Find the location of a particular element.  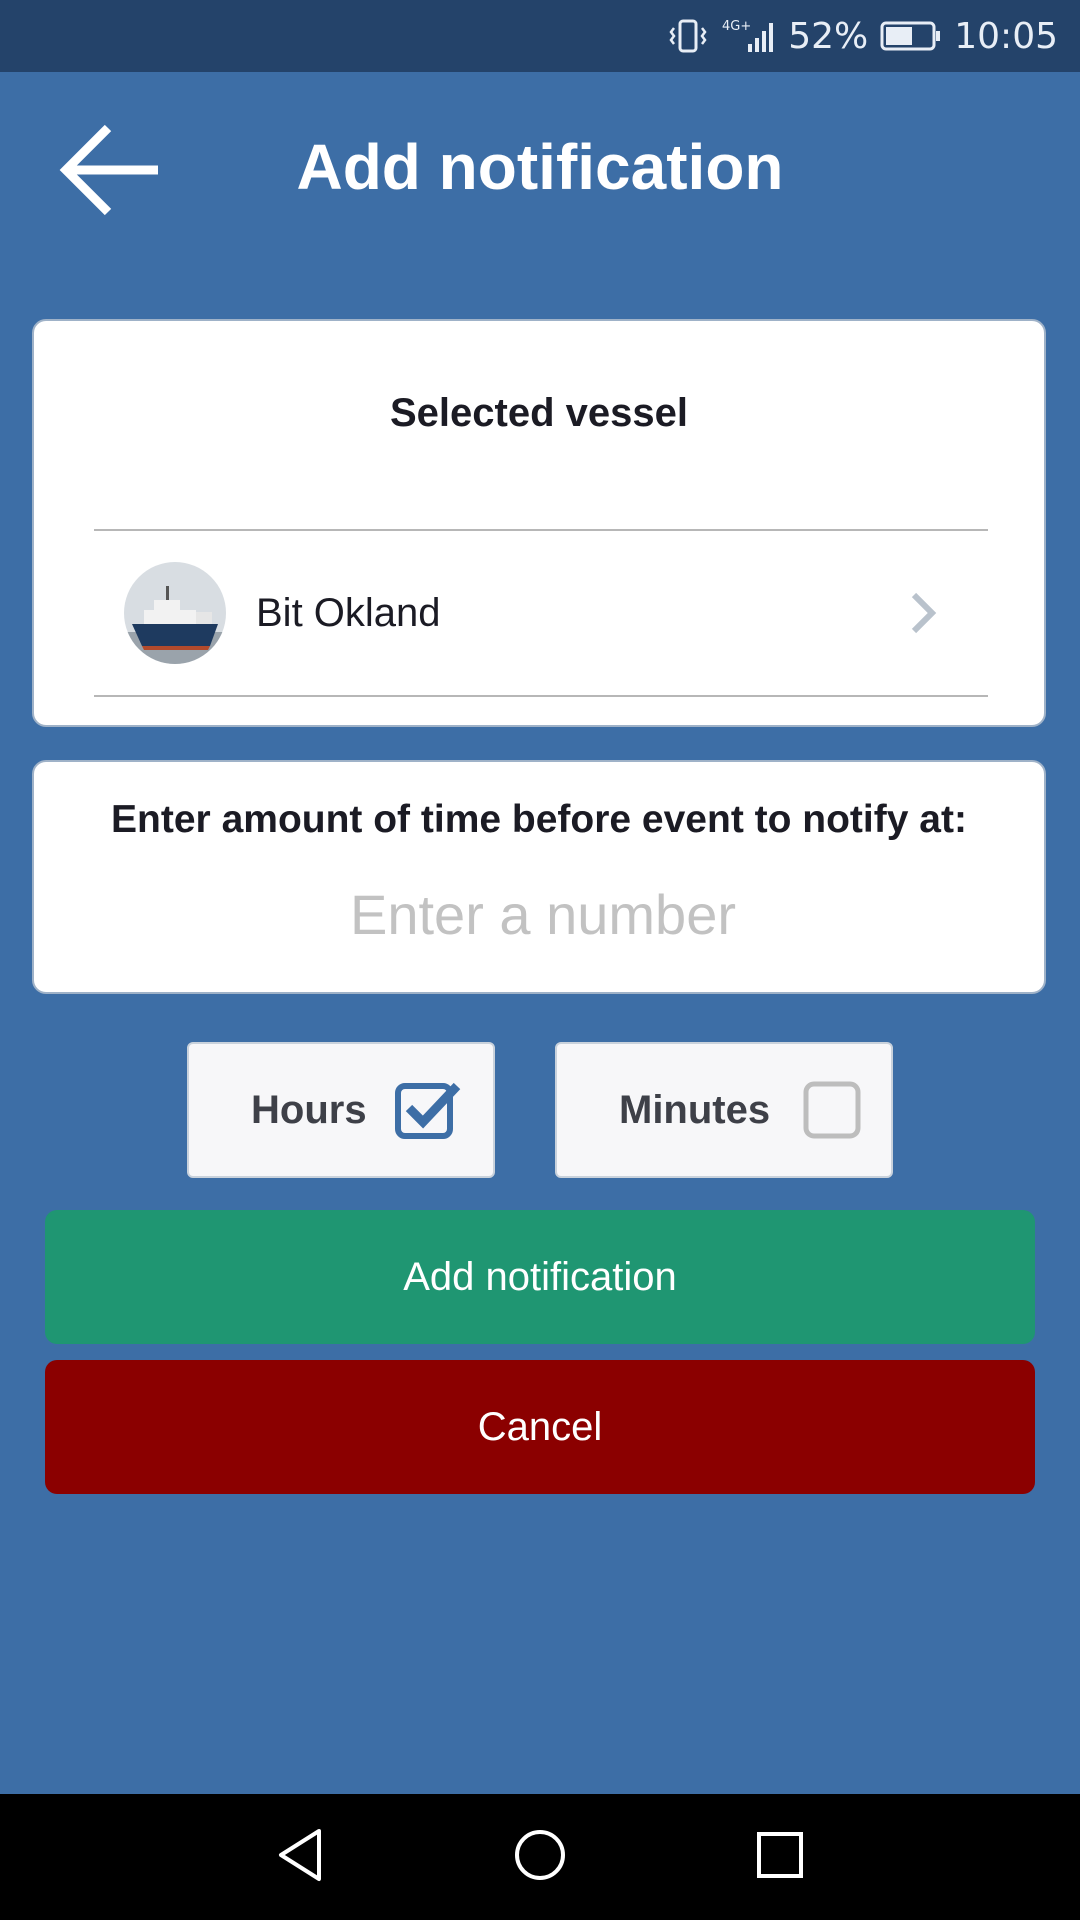

nav-back-icon is located at coordinates (300, 1857).